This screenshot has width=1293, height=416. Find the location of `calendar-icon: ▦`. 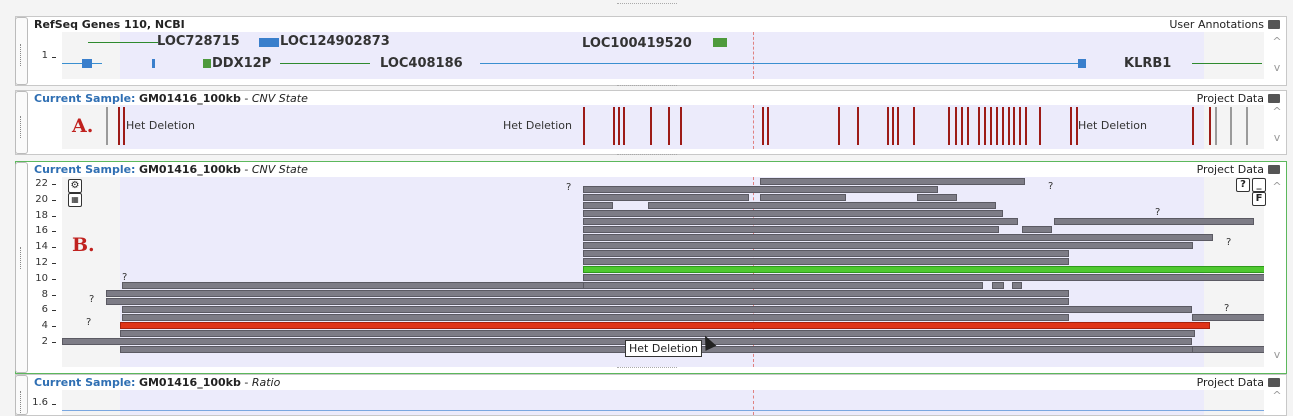

calendar-icon: ▦ is located at coordinates (75, 200).